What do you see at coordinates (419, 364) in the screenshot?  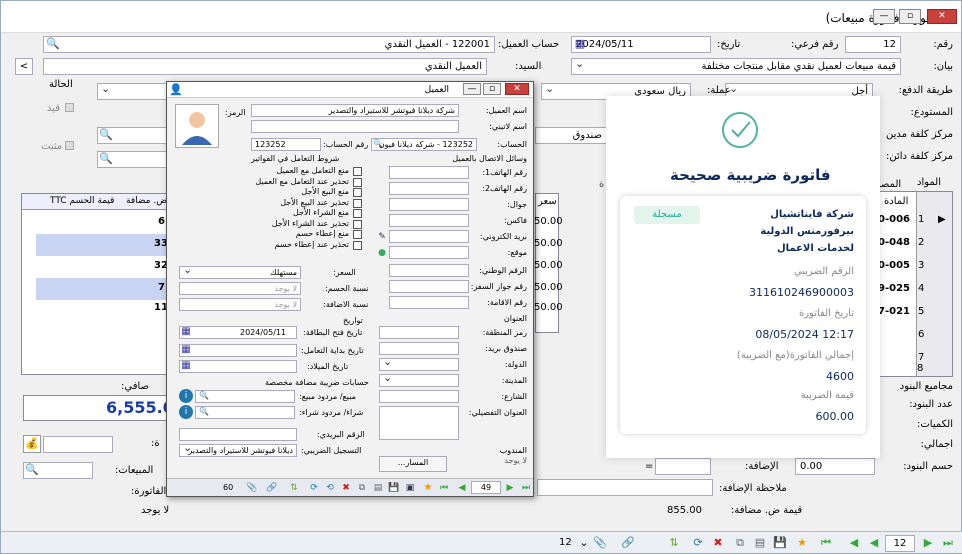 I see `country-select` at bounding box center [419, 364].